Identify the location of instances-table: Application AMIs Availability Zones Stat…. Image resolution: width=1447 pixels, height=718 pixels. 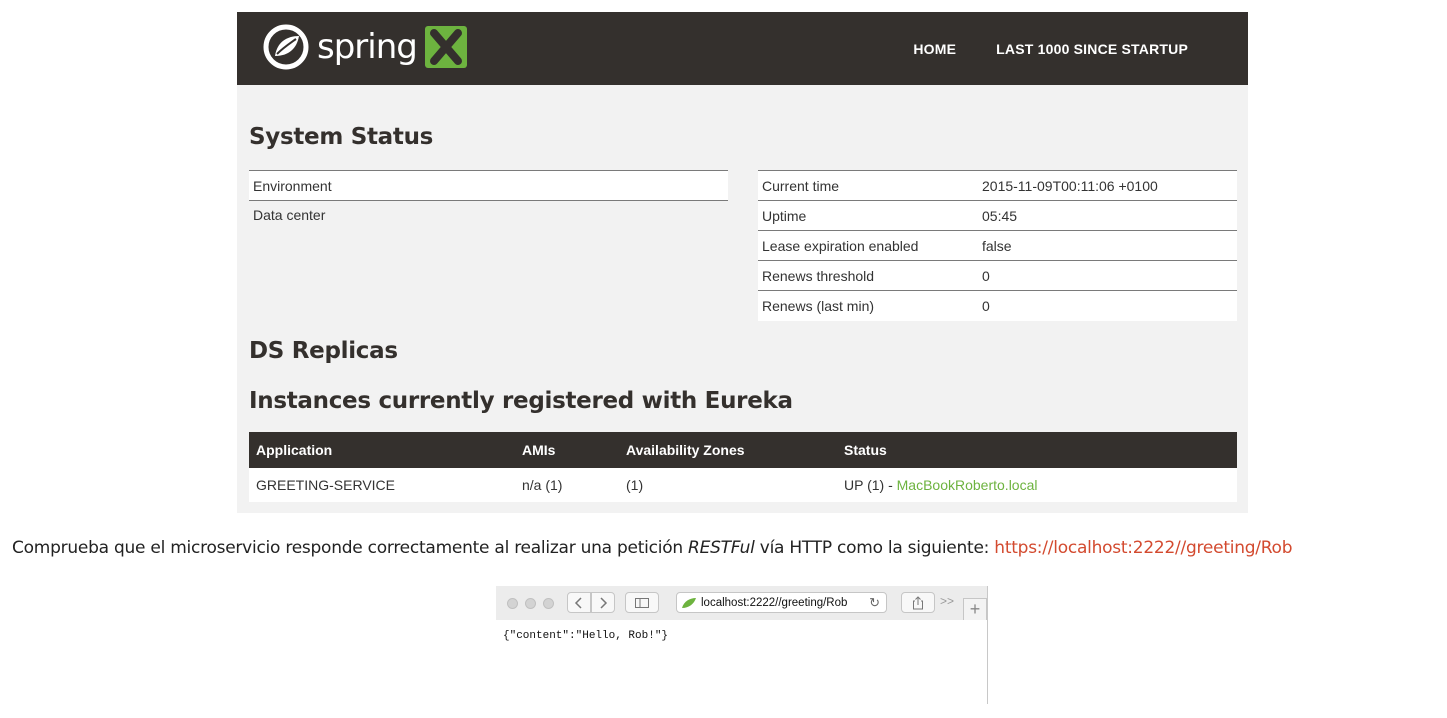
(743, 467).